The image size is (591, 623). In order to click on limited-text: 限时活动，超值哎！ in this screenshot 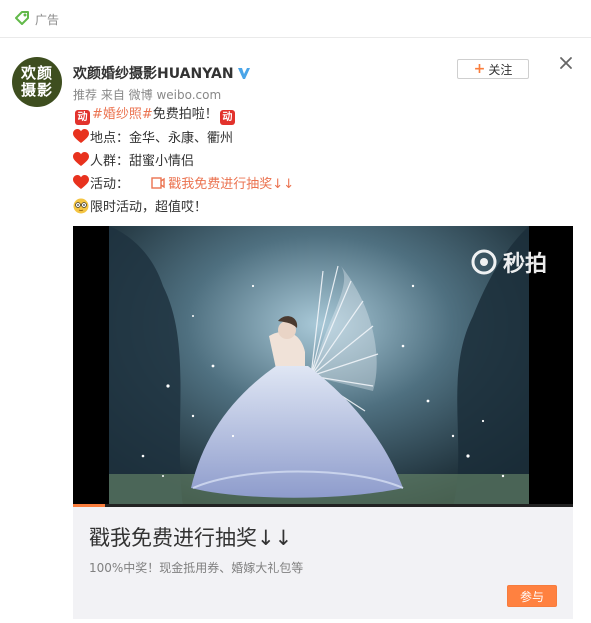, I will do `click(149, 207)`.